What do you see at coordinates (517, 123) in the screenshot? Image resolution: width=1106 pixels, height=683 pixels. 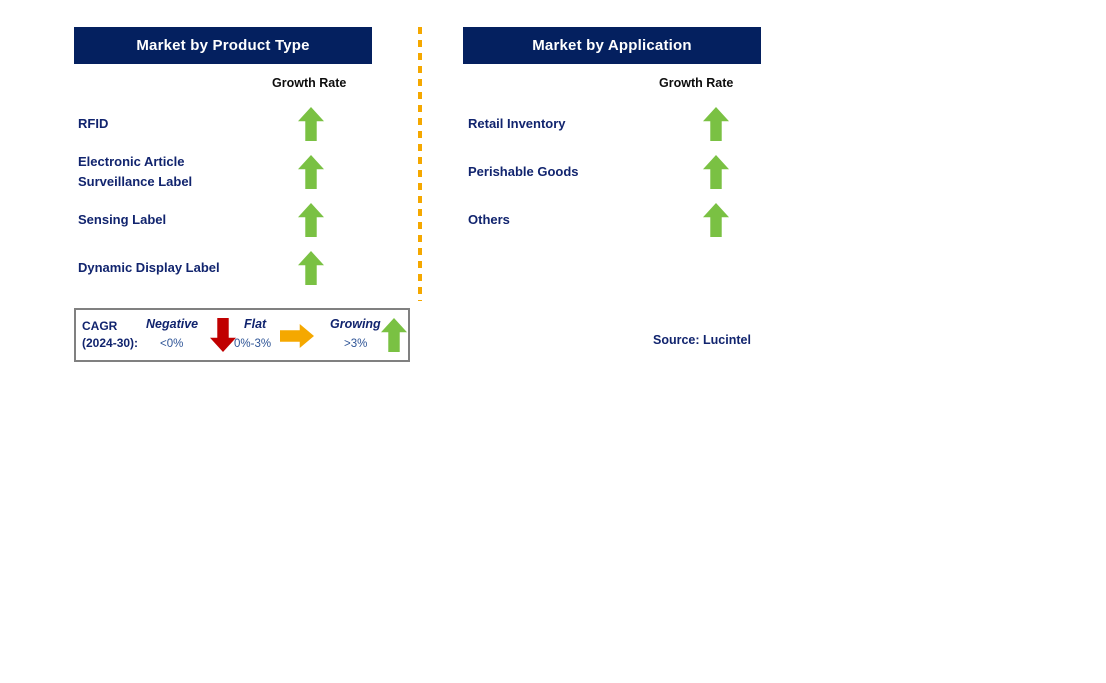 I see `row-label-retail-inventory: Retail Inventory` at bounding box center [517, 123].